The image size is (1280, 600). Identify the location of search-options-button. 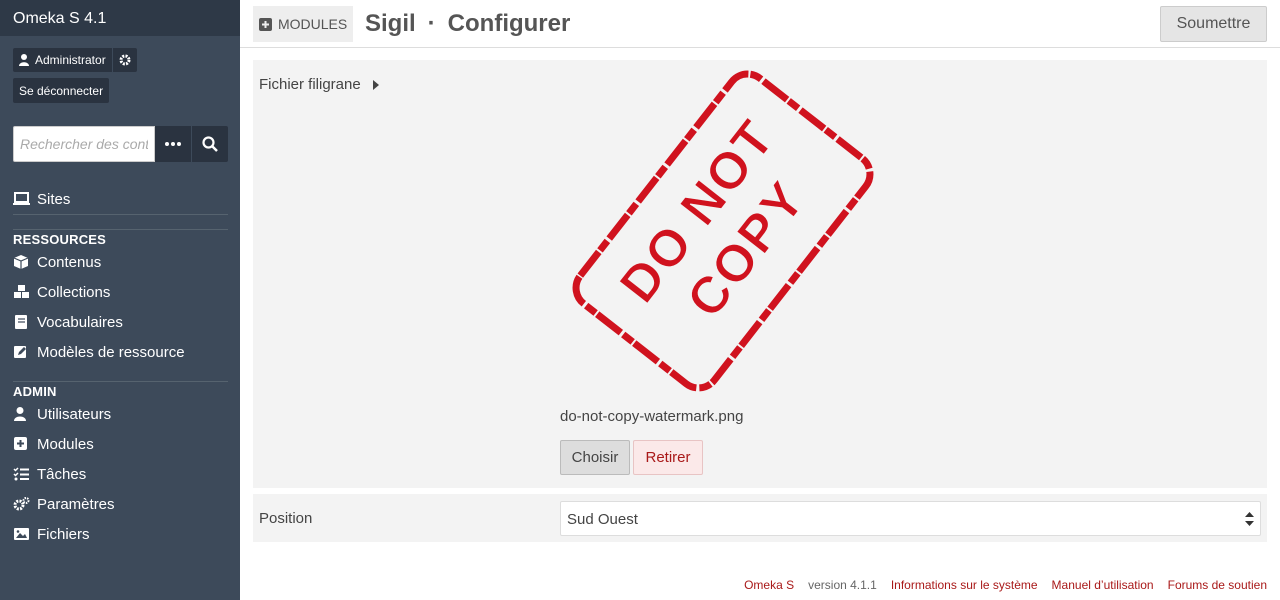
(173, 144).